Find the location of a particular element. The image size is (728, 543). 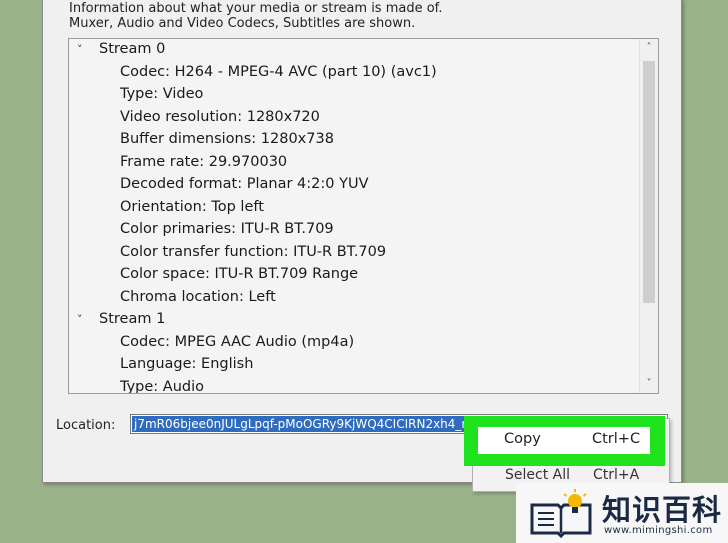

menu-item-copy: Copy Ctrl+C is located at coordinates (564, 440).